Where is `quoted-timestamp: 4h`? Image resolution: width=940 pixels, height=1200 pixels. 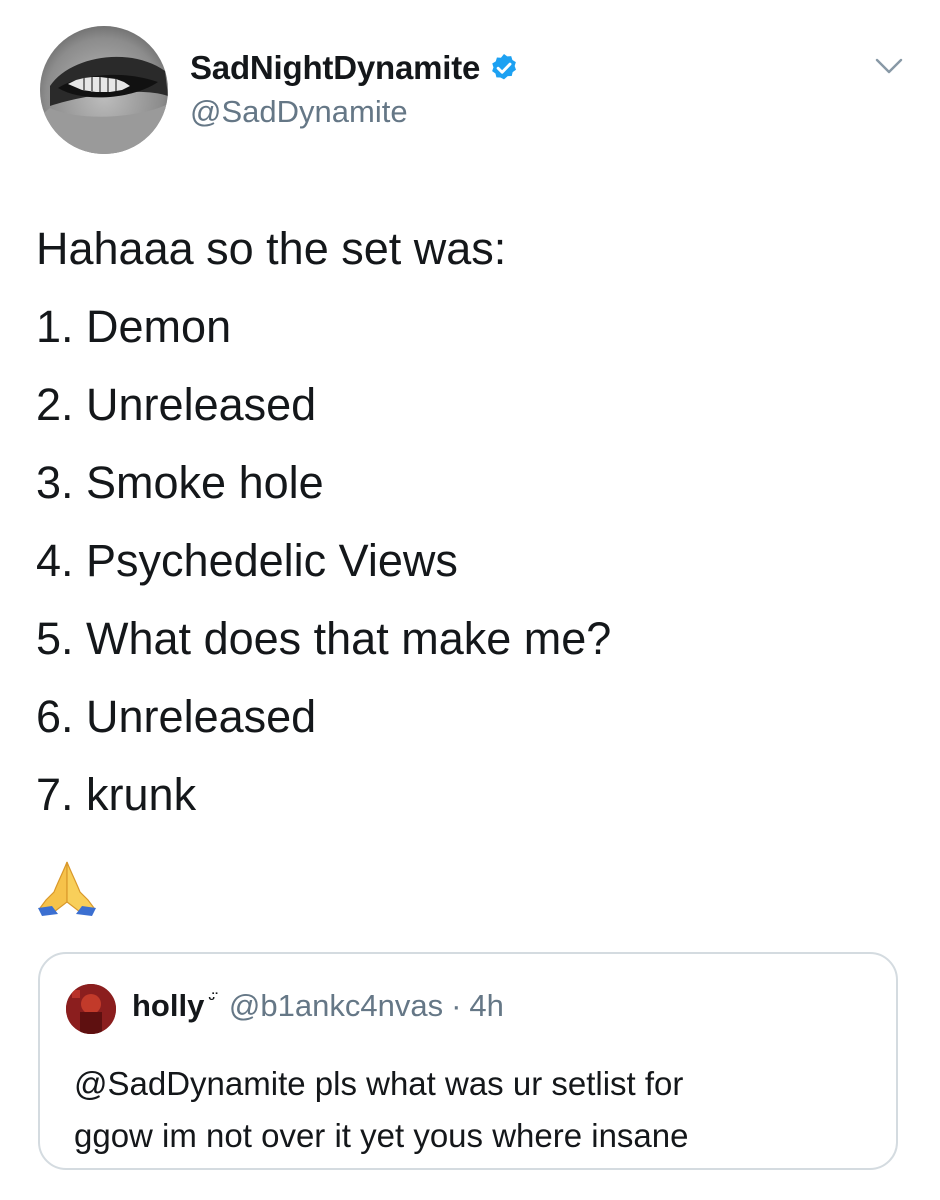 quoted-timestamp: 4h is located at coordinates (486, 1006).